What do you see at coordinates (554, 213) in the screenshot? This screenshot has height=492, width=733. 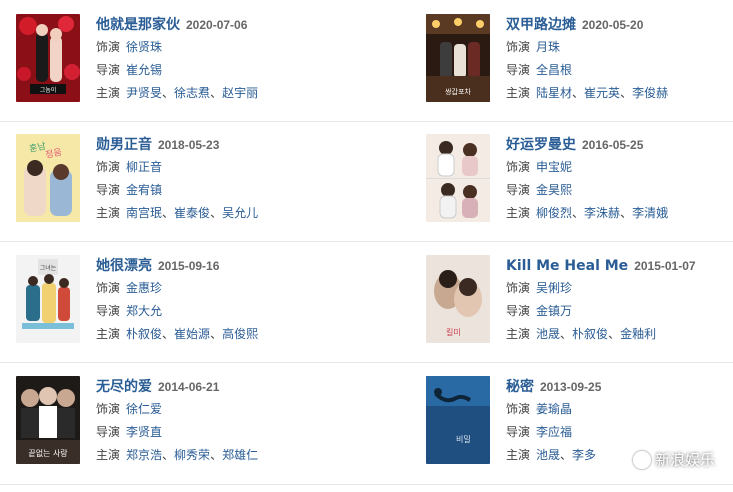 I see `cast-member: 柳俊烈` at bounding box center [554, 213].